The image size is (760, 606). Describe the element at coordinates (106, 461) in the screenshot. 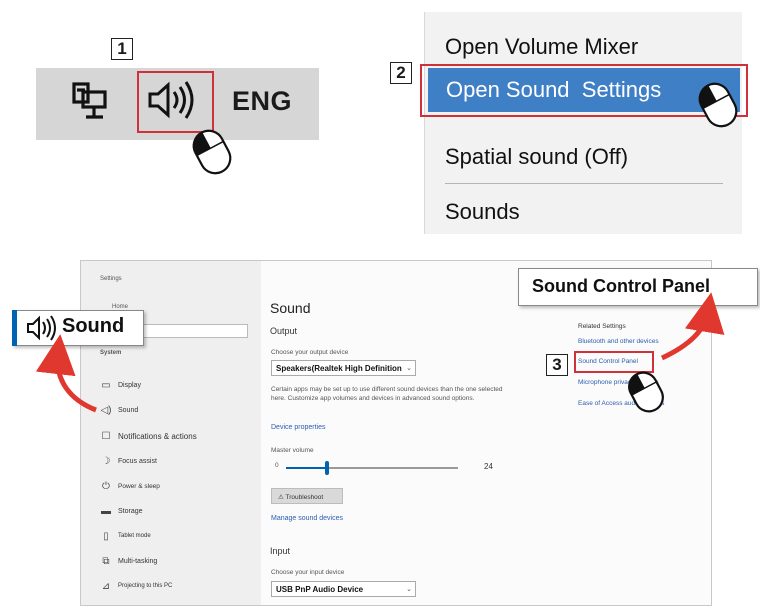

I see `focus-assist-icon: ☽` at that location.